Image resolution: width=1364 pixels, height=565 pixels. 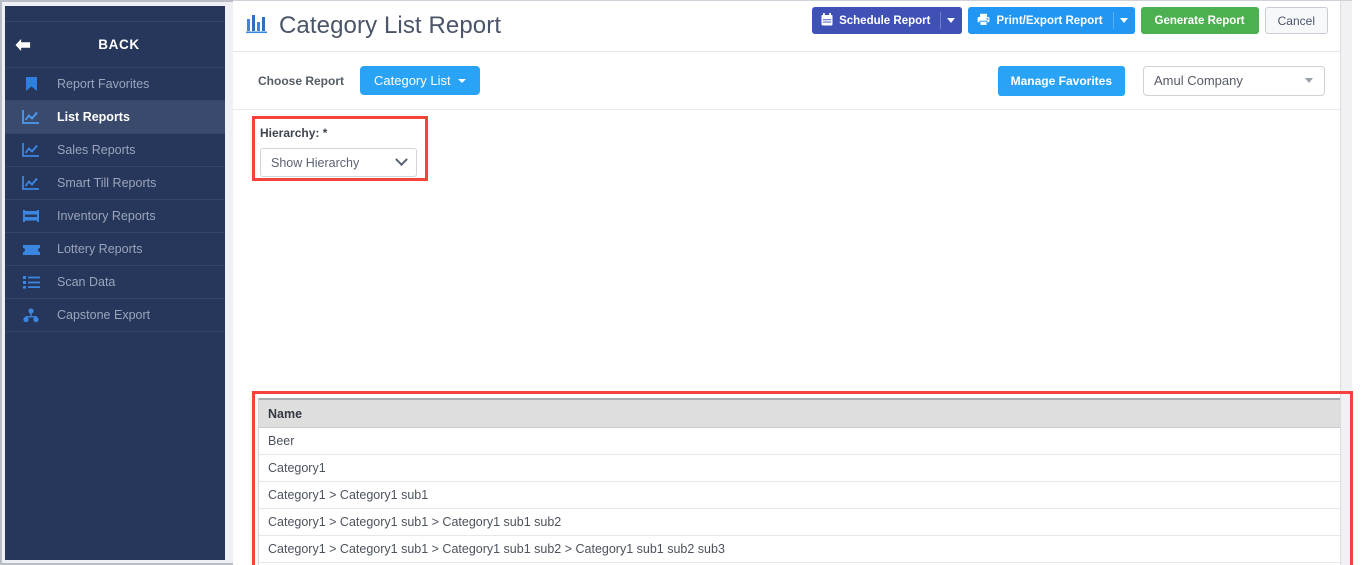 What do you see at coordinates (1198, 80) in the screenshot?
I see `company-select-value: Amul Company` at bounding box center [1198, 80].